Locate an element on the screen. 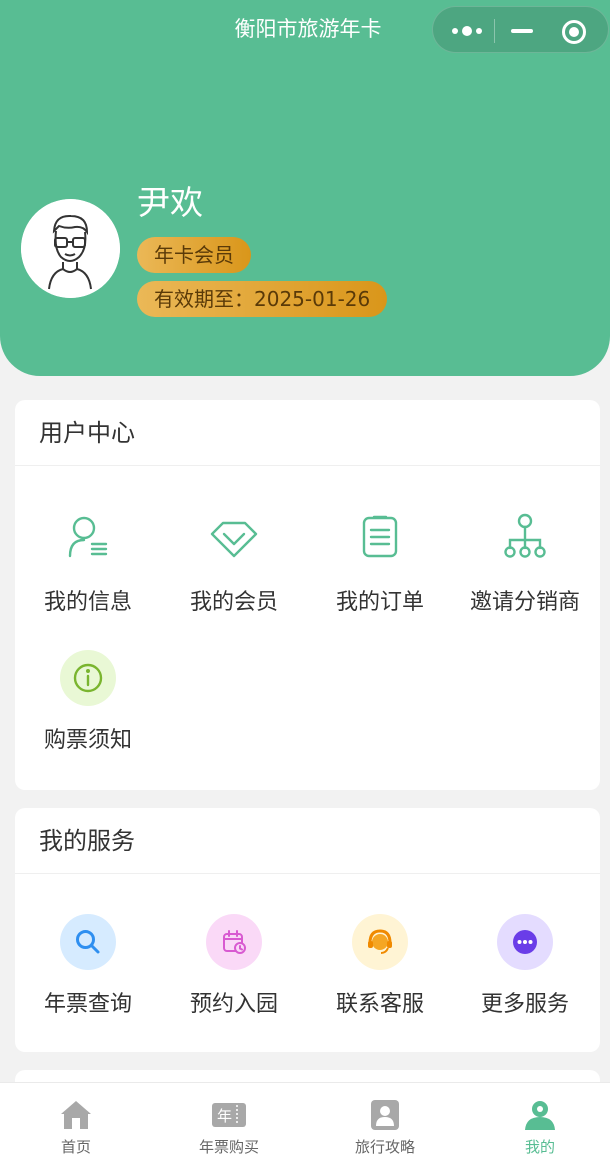 The height and width of the screenshot is (1159, 610). more-services-label: 更多服务 is located at coordinates (524, 1004).